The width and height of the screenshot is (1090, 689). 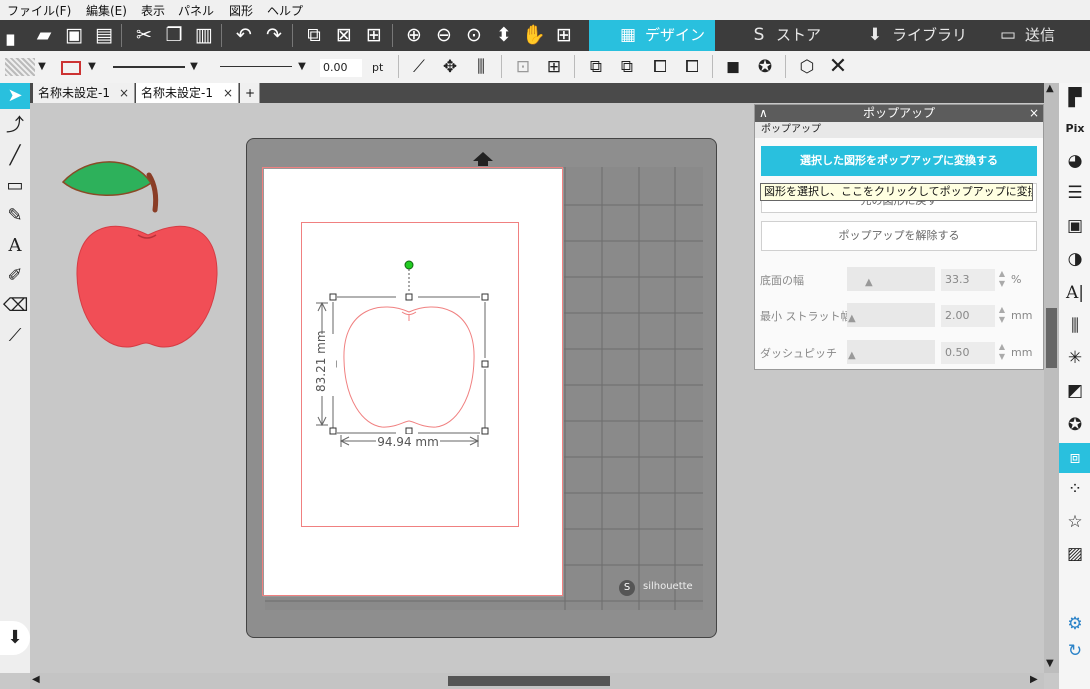 I want to click on line-color-swatch, so click(x=71, y=68).